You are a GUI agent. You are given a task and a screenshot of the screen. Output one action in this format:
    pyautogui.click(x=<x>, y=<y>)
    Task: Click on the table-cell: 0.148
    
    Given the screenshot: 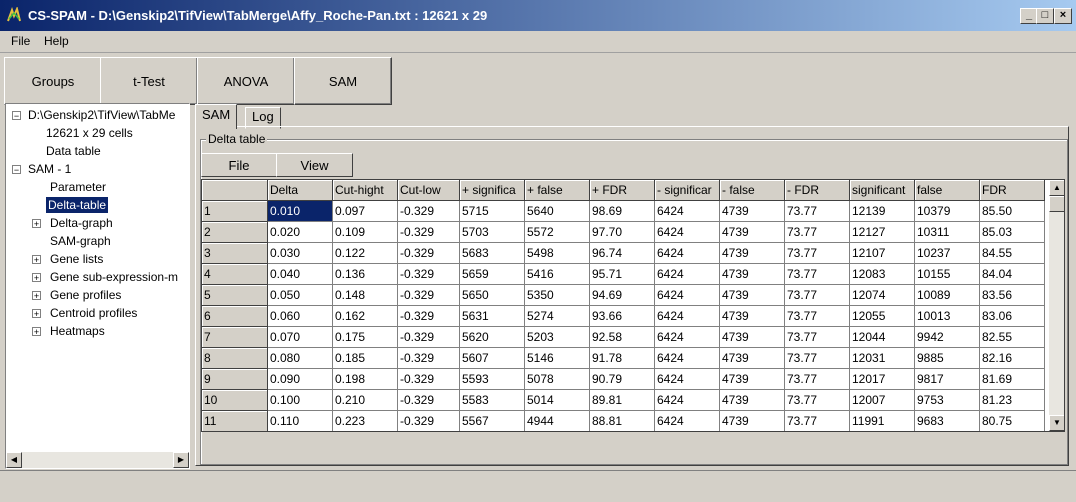 What is the action you would take?
    pyautogui.click(x=365, y=295)
    